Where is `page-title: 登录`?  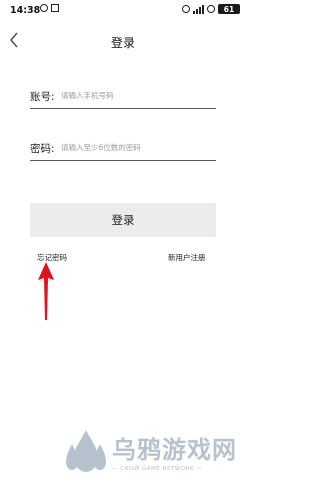
page-title: 登录 is located at coordinates (122, 43).